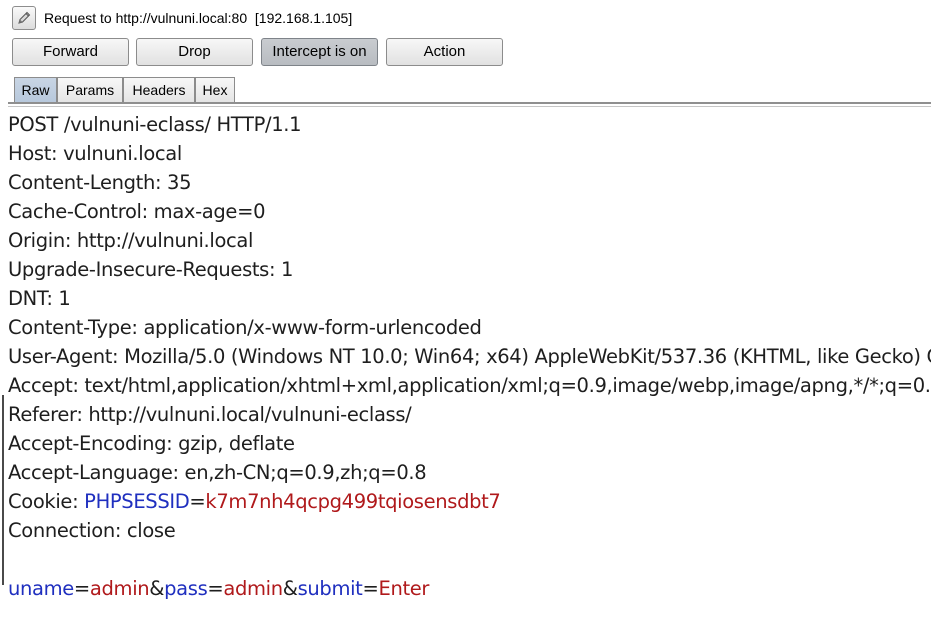 Image resolution: width=931 pixels, height=639 pixels. I want to click on tab-raw: Raw, so click(35, 90).